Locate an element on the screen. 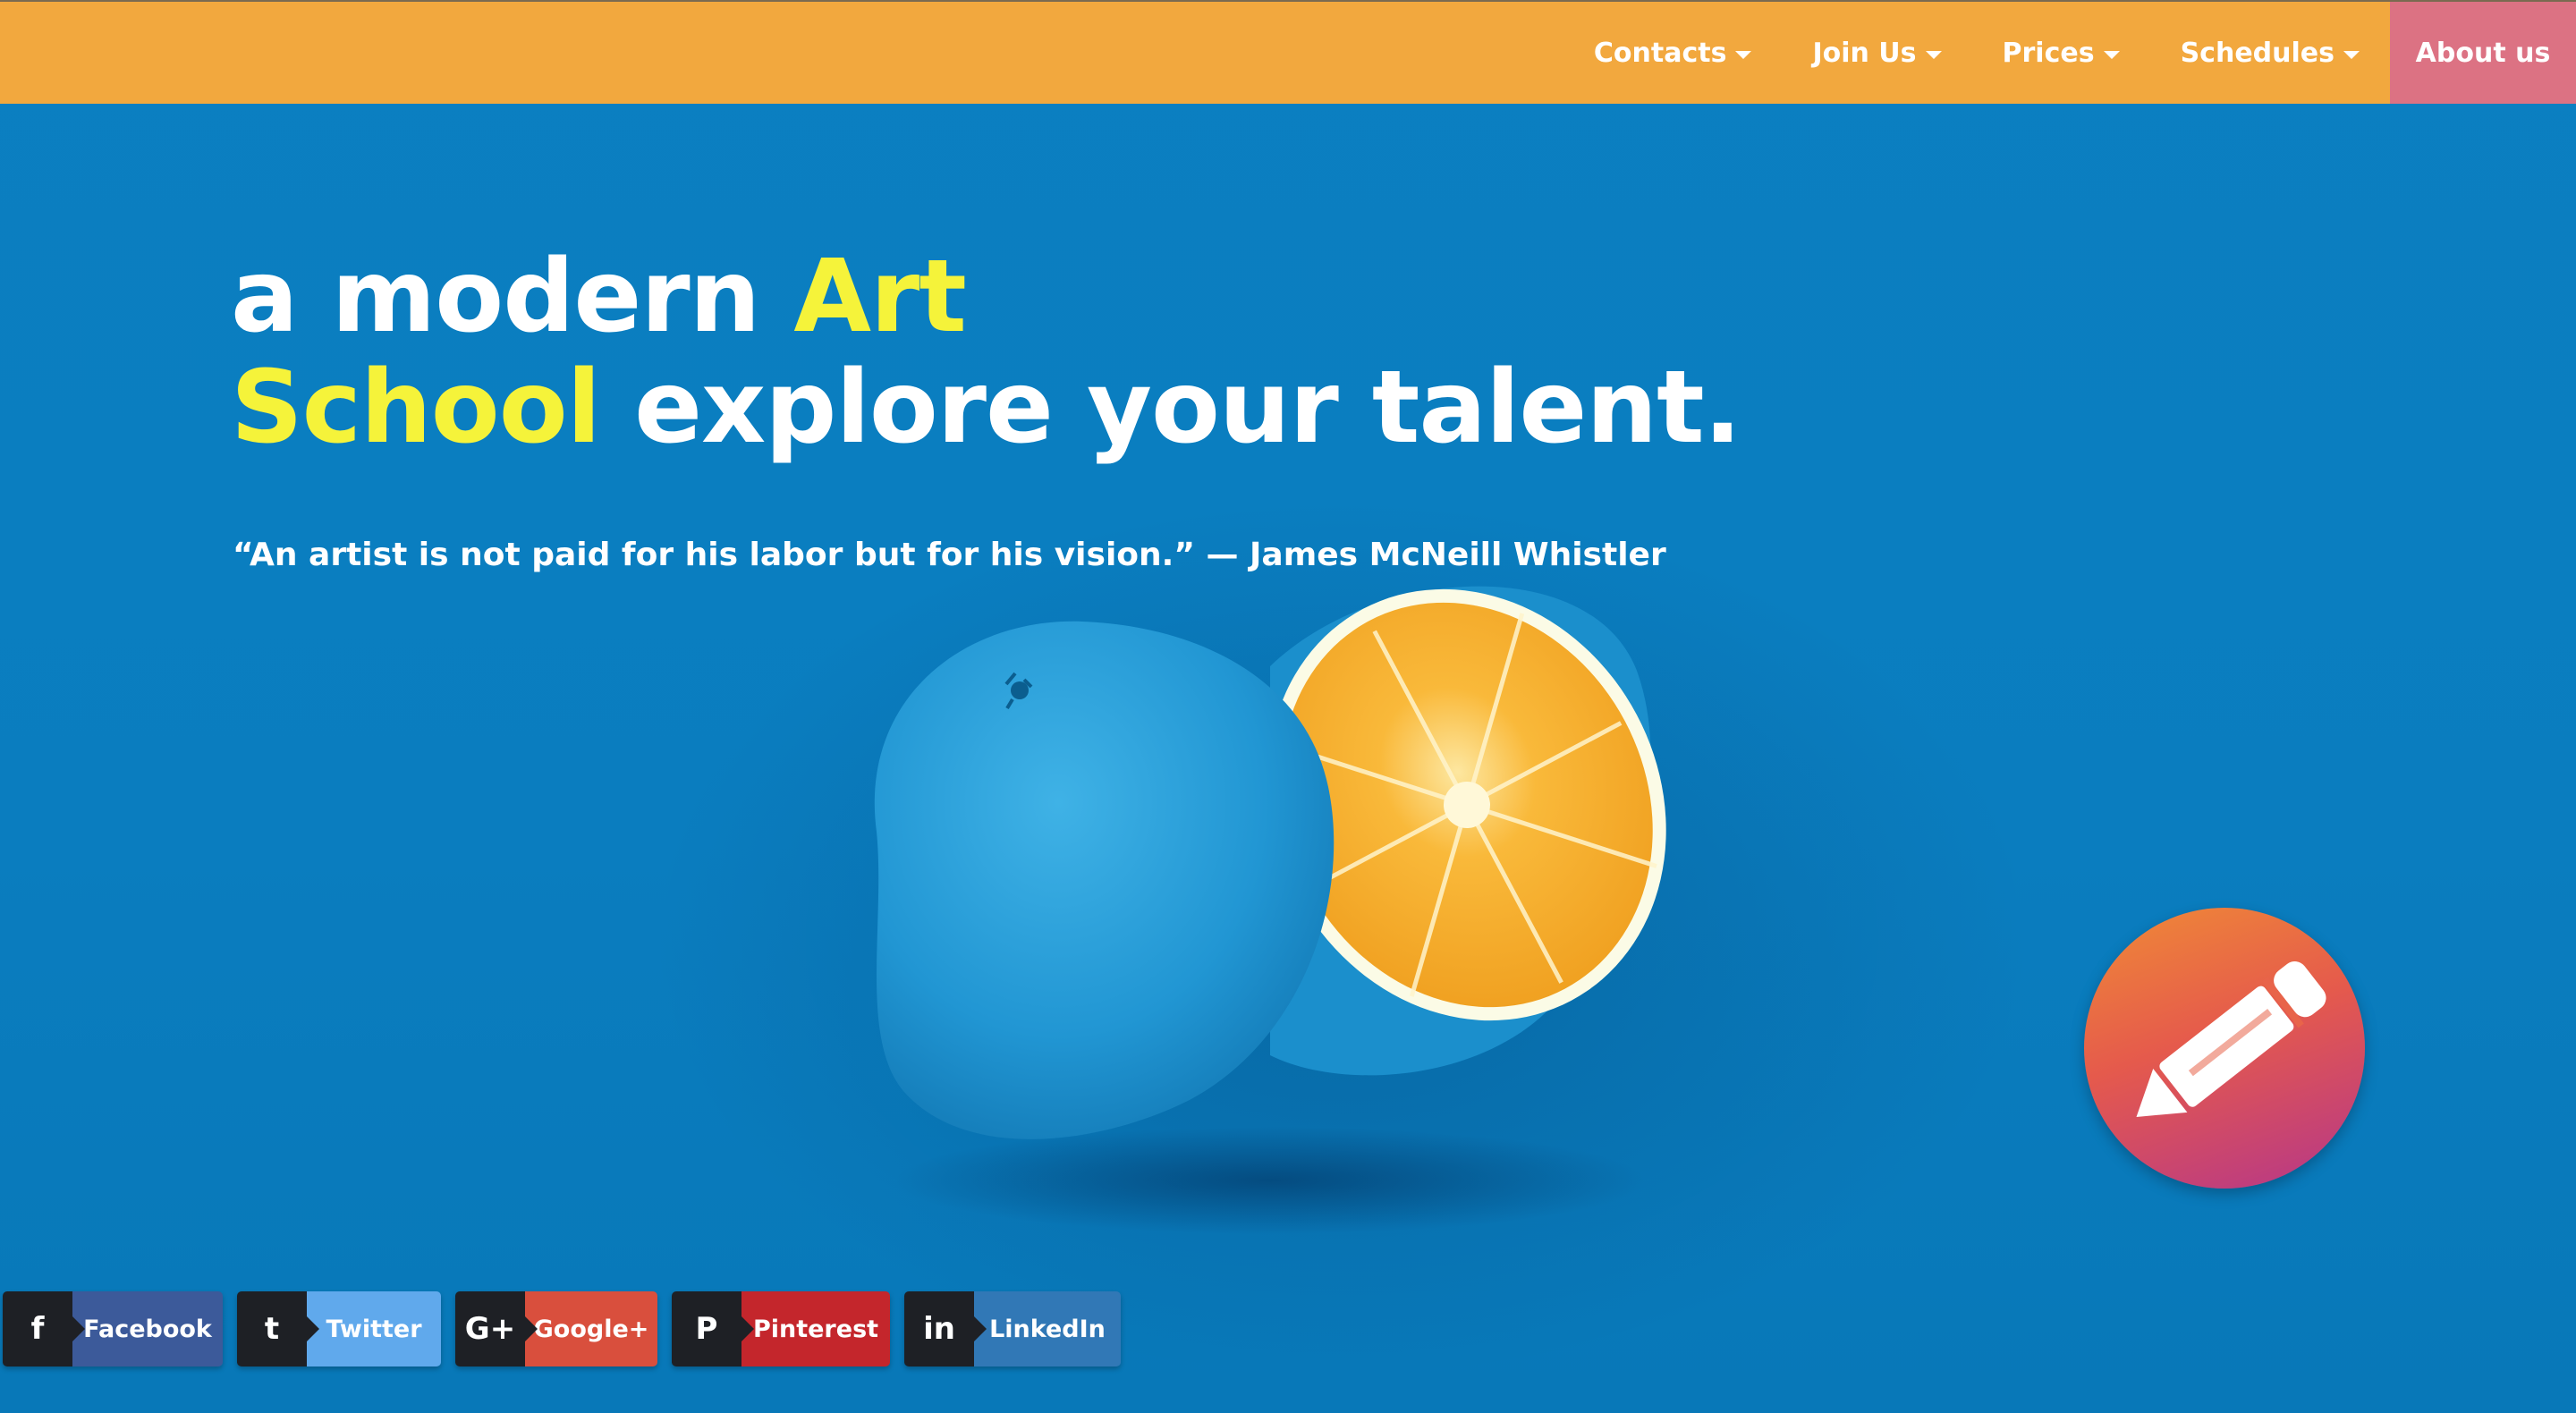  headline-part-1: a modern is located at coordinates (512, 297).